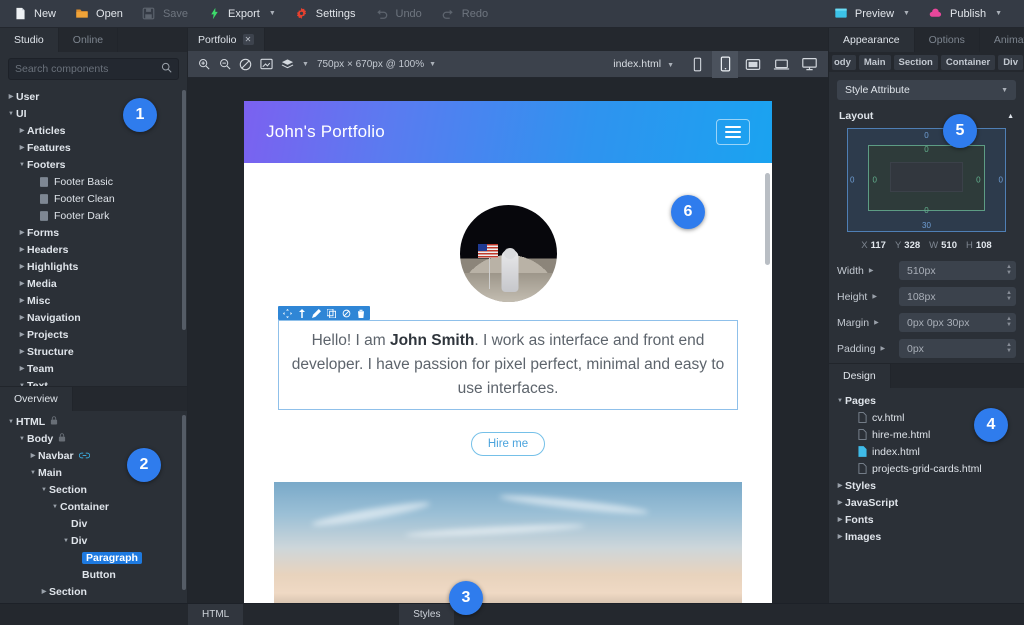 This screenshot has height=625, width=1024. I want to click on tree-row: ▼ Main, so click(93, 472).